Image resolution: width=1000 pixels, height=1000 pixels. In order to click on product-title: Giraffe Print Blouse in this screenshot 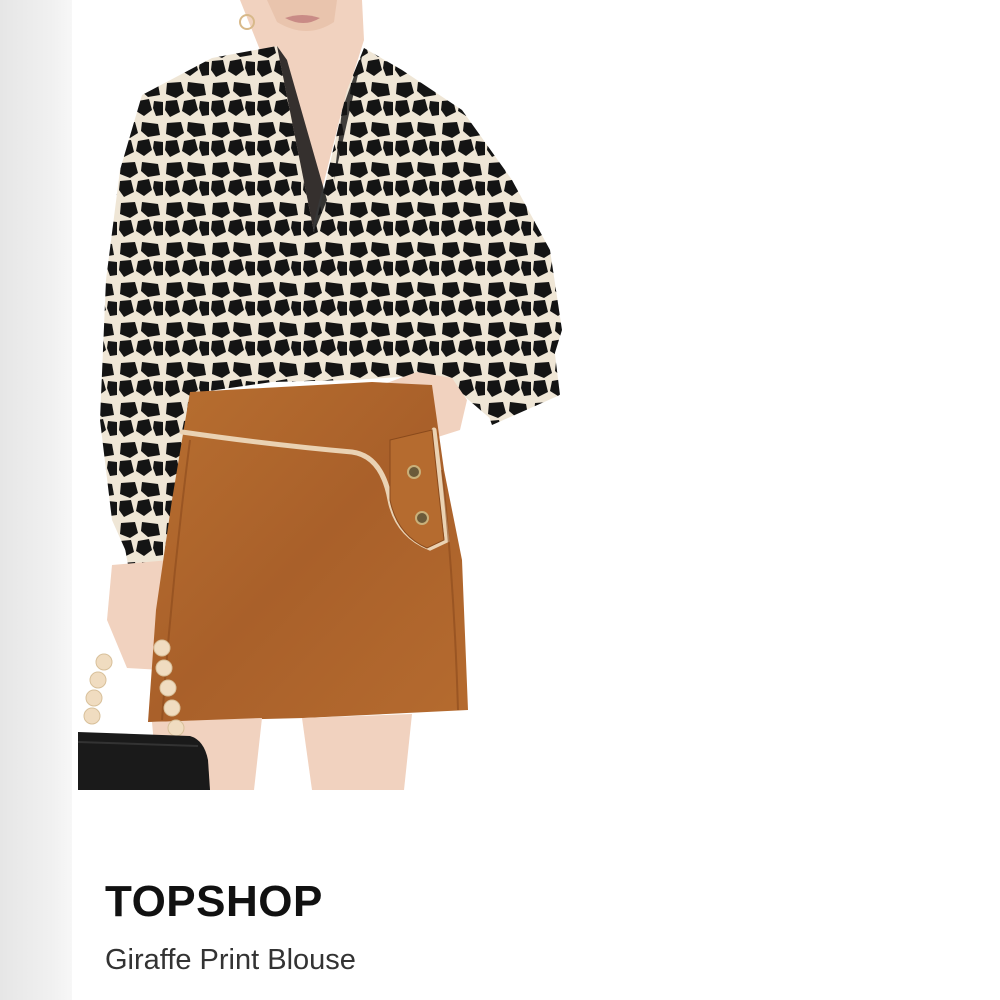, I will do `click(230, 960)`.